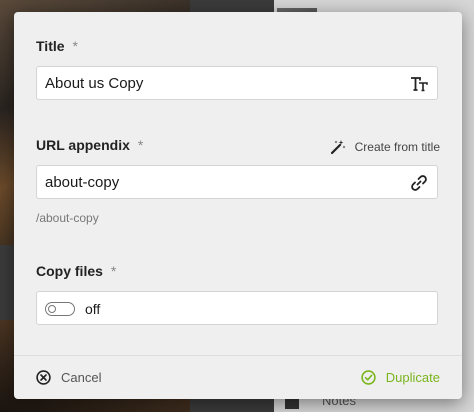  I want to click on url-help-text: /about-copy, so click(67, 218).